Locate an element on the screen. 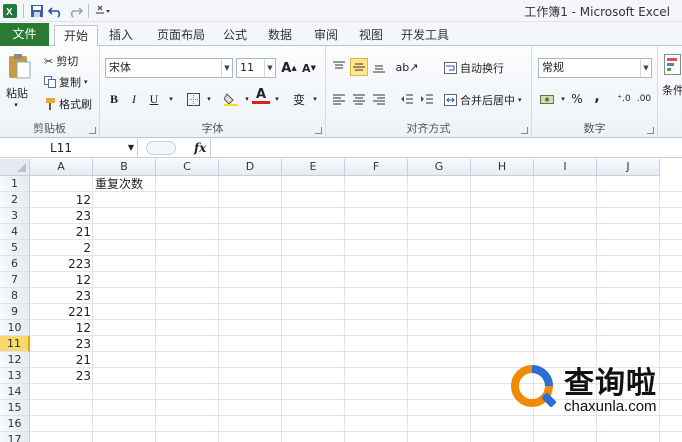 The width and height of the screenshot is (682, 442). tab-data: 数据 is located at coordinates (280, 35).